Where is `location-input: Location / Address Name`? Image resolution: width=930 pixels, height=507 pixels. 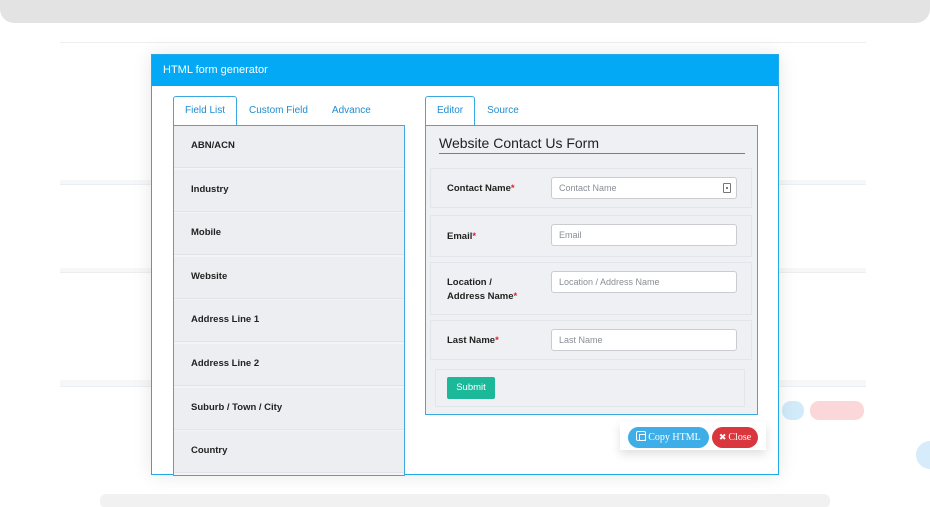
location-input: Location / Address Name is located at coordinates (644, 282).